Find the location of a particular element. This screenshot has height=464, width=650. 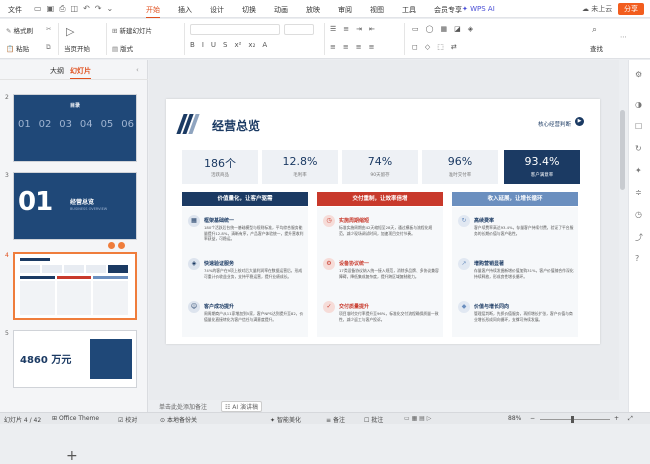

indent-icon: ⇥ is located at coordinates (359, 29).